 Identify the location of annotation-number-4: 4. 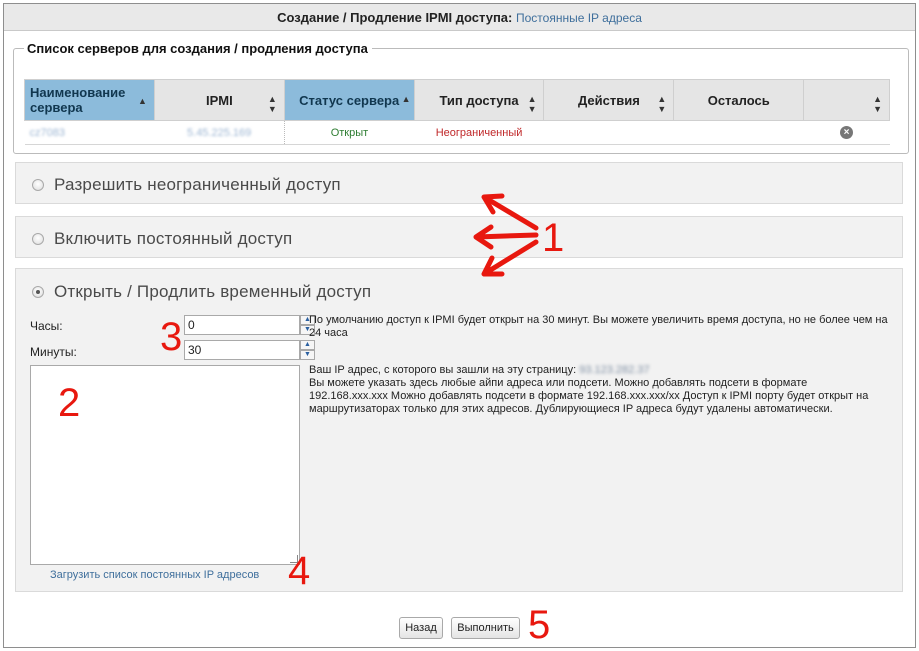
(299, 571).